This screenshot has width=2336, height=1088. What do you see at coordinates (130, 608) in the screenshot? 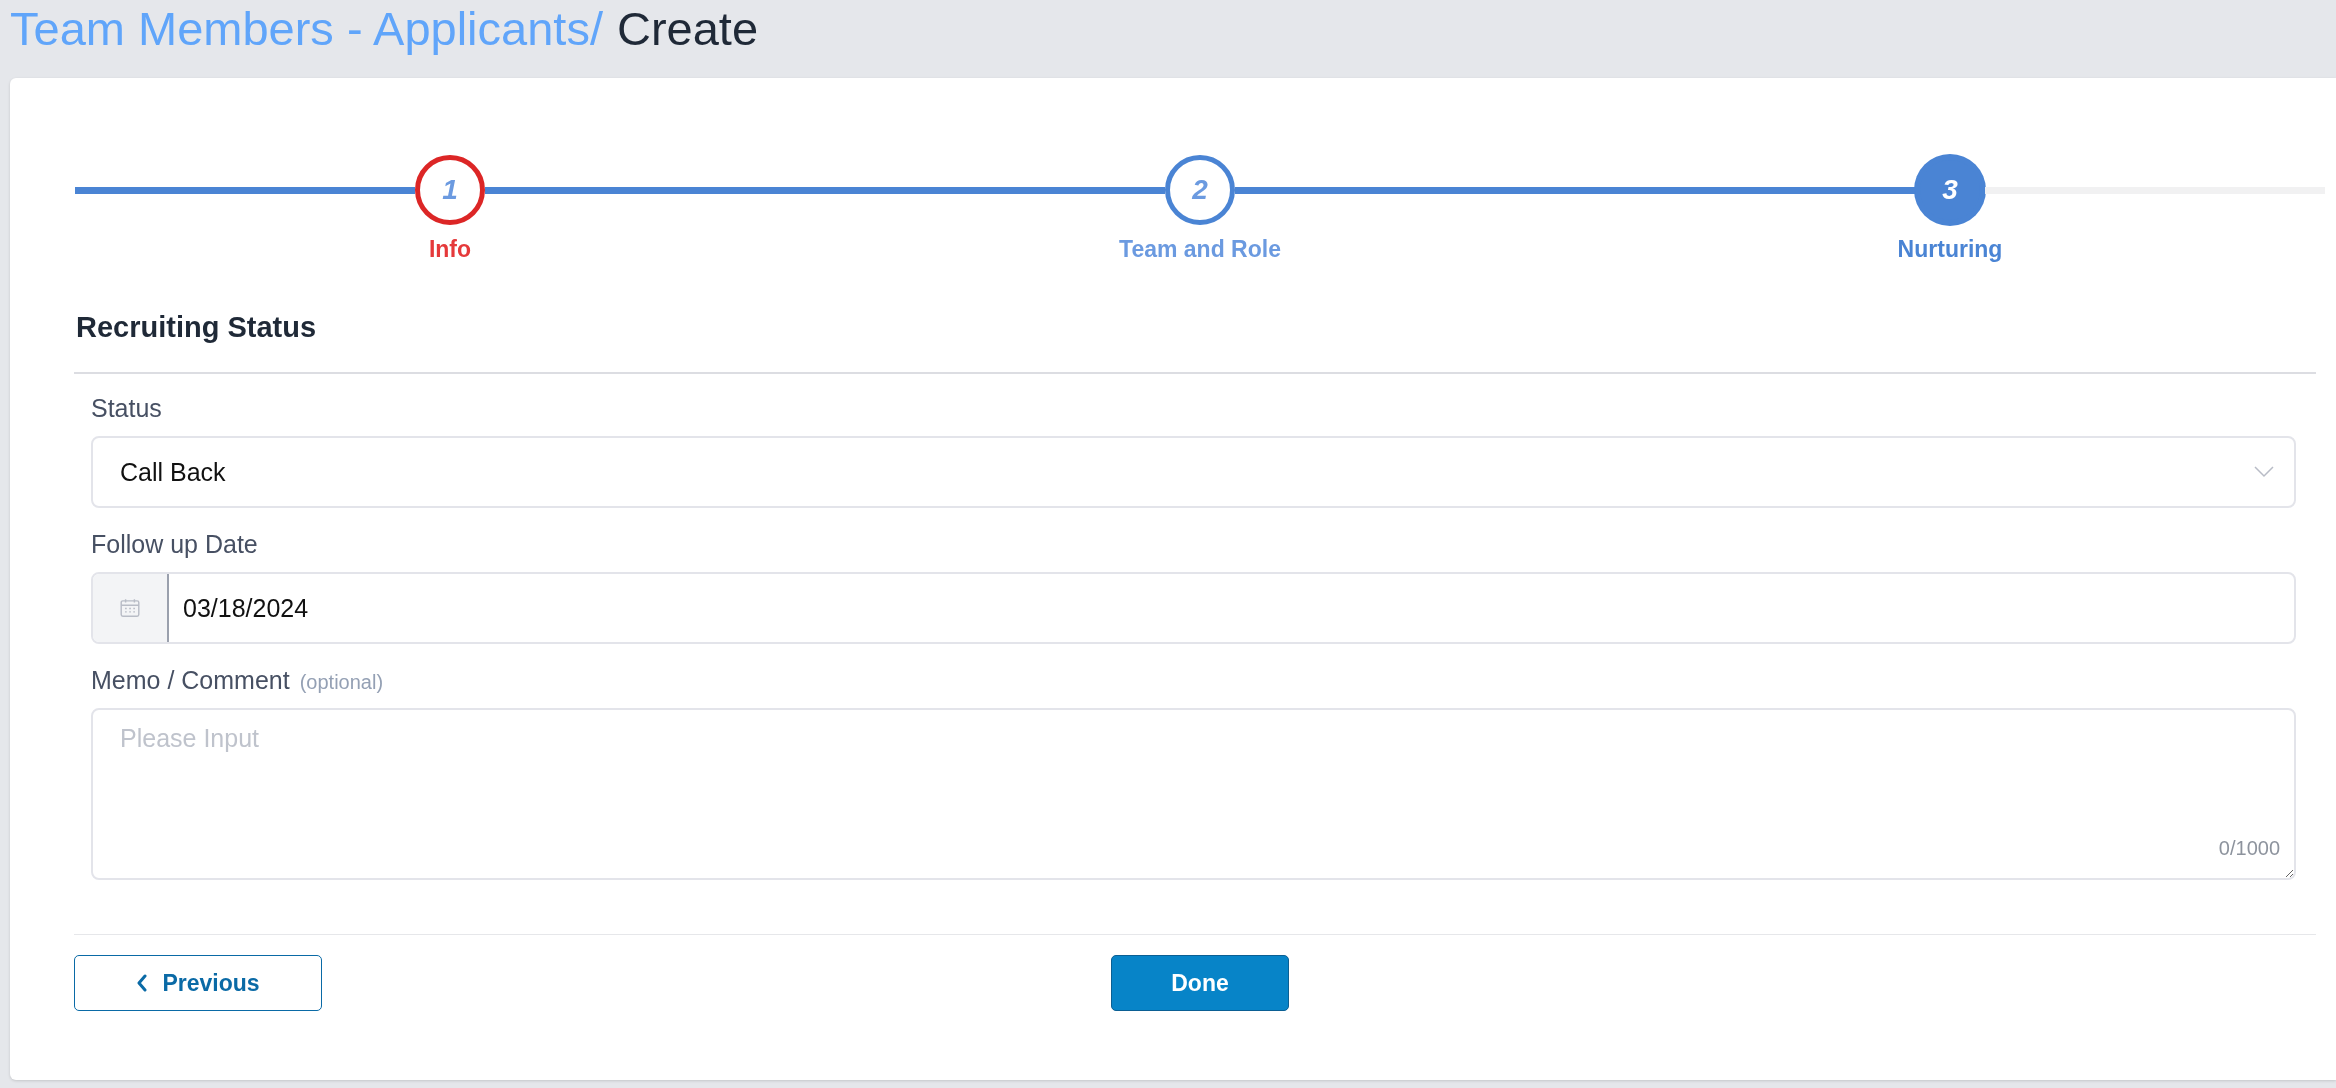
I see `calendar-icon` at bounding box center [130, 608].